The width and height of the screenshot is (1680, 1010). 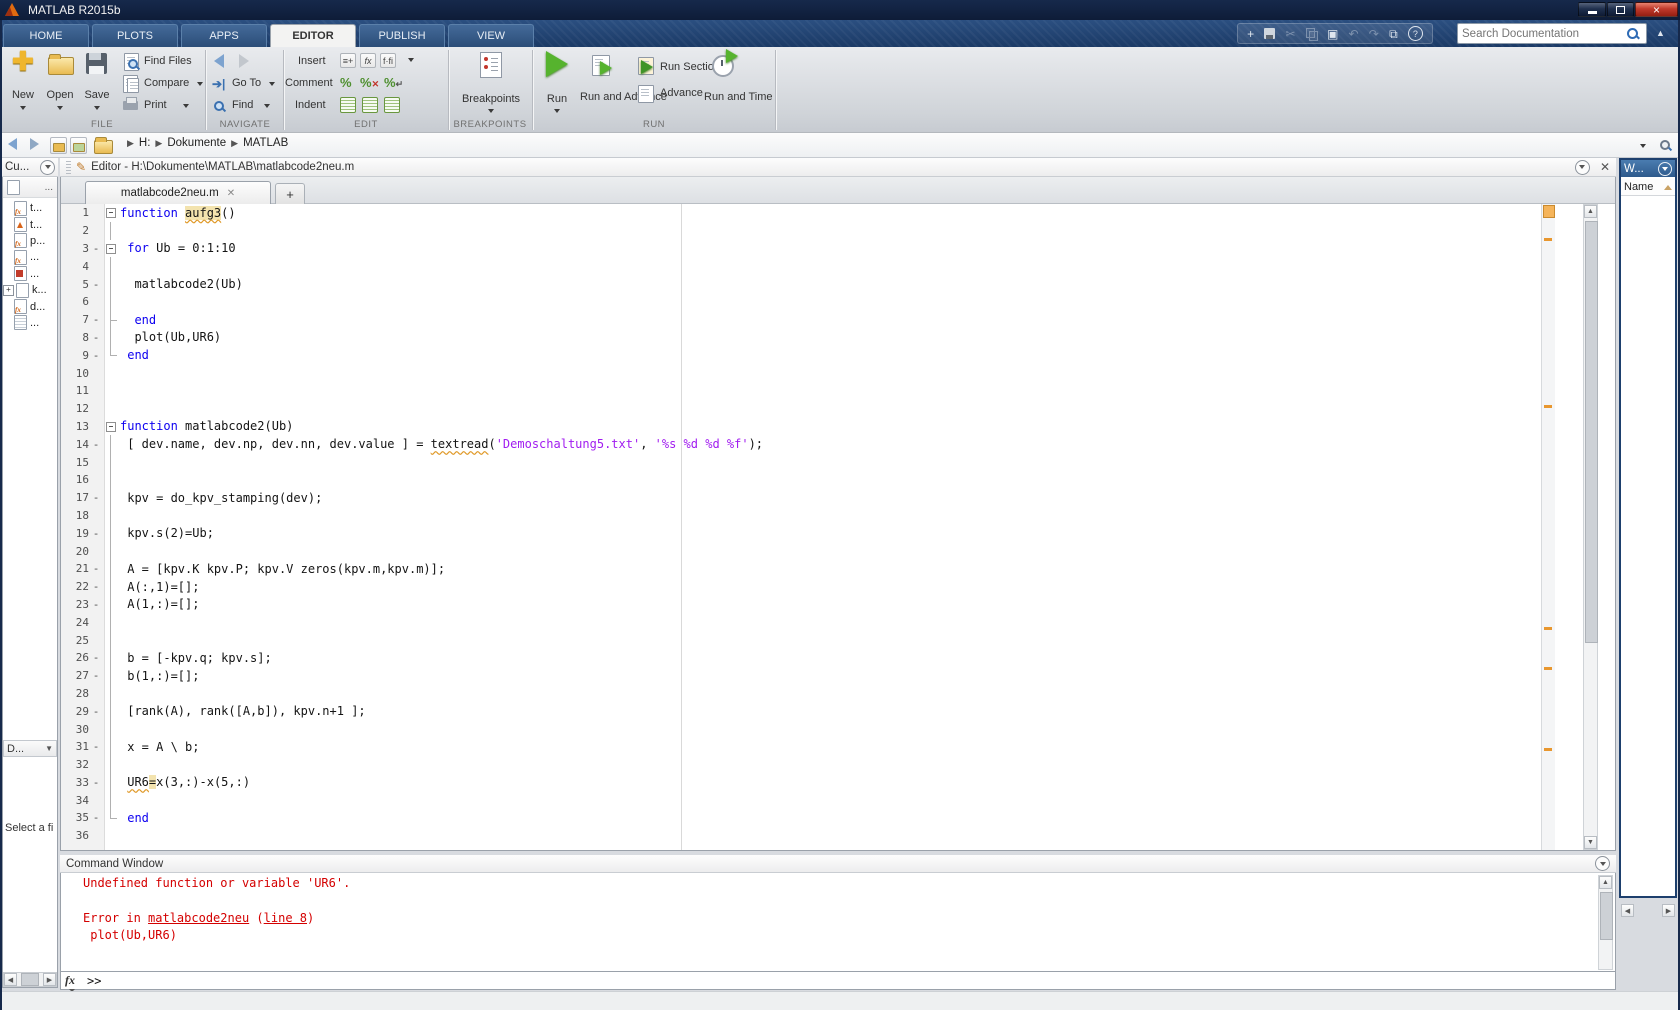 I want to click on code-line: 31- x = A \ b;, so click(x=821, y=746).